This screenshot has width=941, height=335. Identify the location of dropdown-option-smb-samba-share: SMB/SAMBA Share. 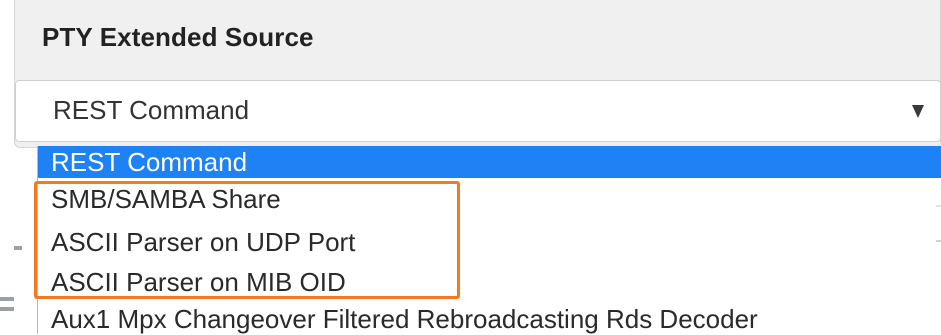
(489, 199).